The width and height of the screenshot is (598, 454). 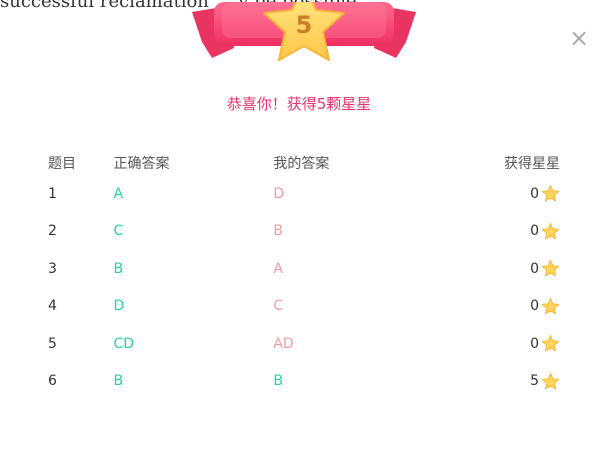 I want to click on question-number: 5, so click(x=52, y=343).